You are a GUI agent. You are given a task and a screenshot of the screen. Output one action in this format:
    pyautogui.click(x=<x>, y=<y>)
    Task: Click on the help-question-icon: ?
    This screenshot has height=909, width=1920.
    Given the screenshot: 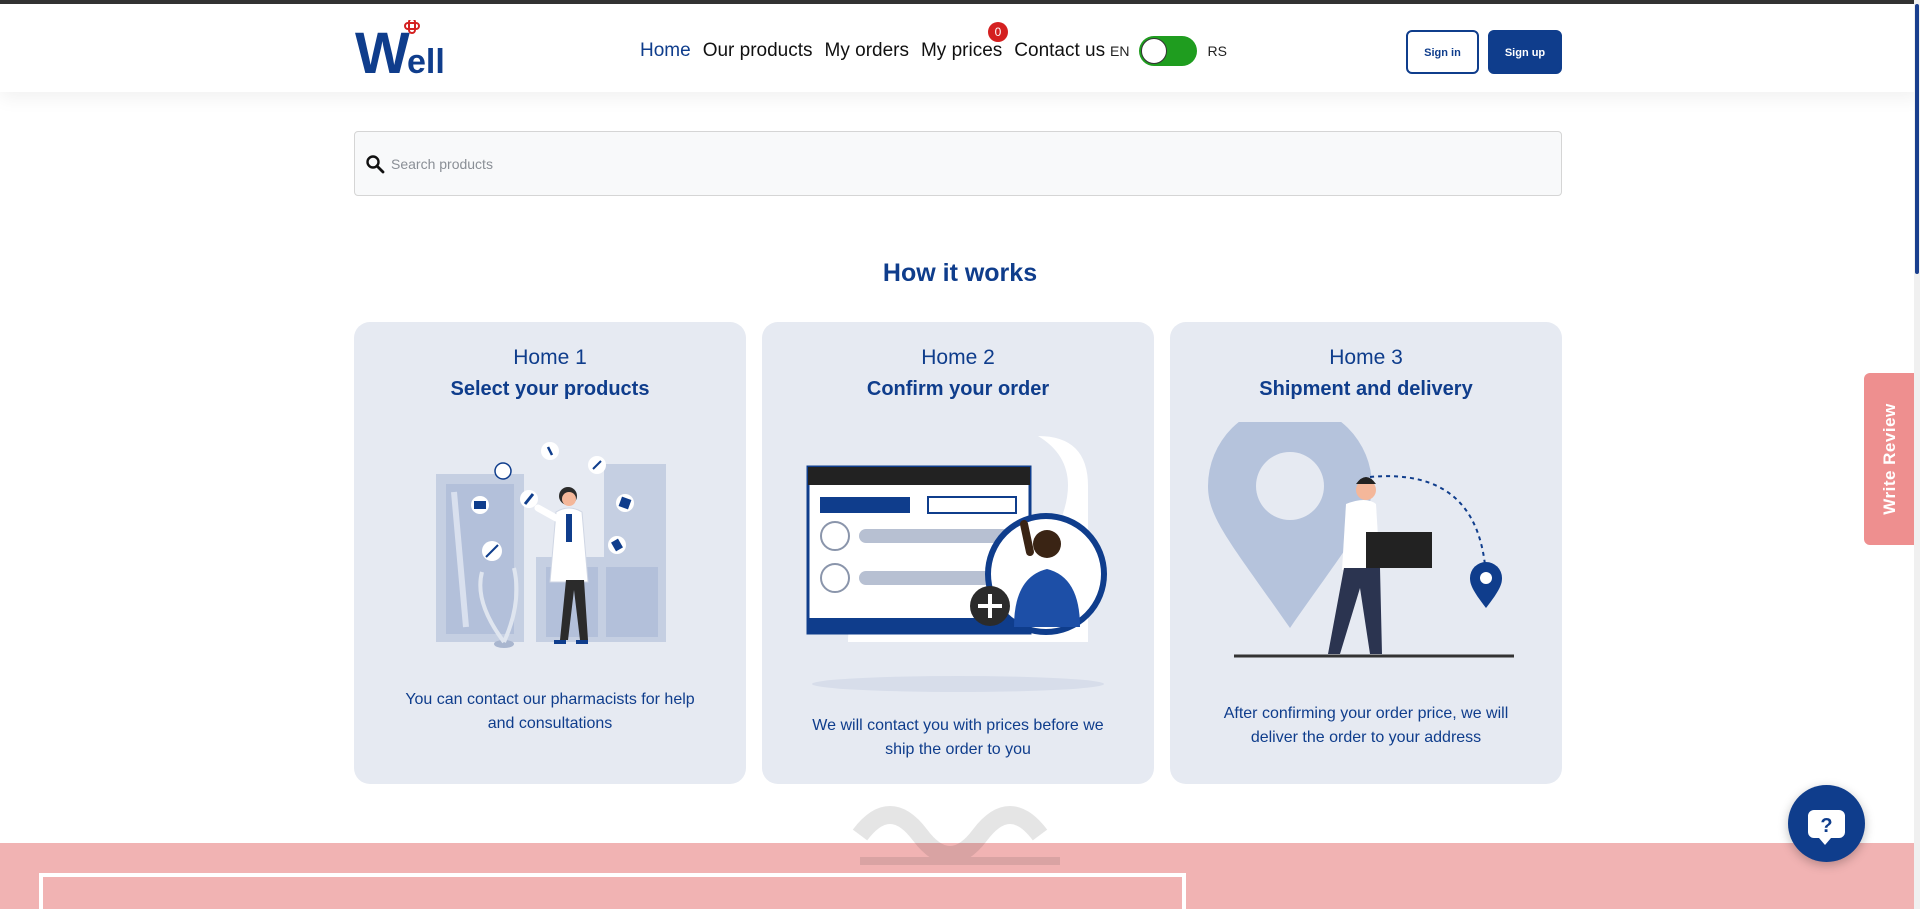 What is the action you would take?
    pyautogui.click(x=1826, y=827)
    